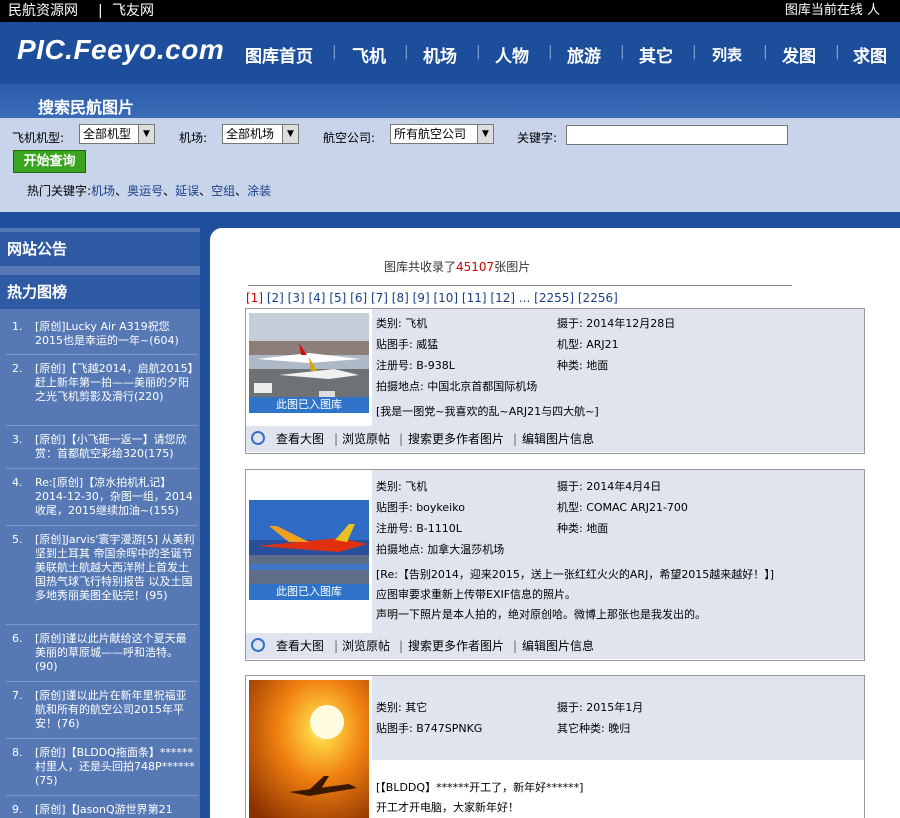 The width and height of the screenshot is (900, 818). What do you see at coordinates (116, 810) in the screenshot?
I see `list-item-link: [原创]【JasonQ游世界第21` at bounding box center [116, 810].